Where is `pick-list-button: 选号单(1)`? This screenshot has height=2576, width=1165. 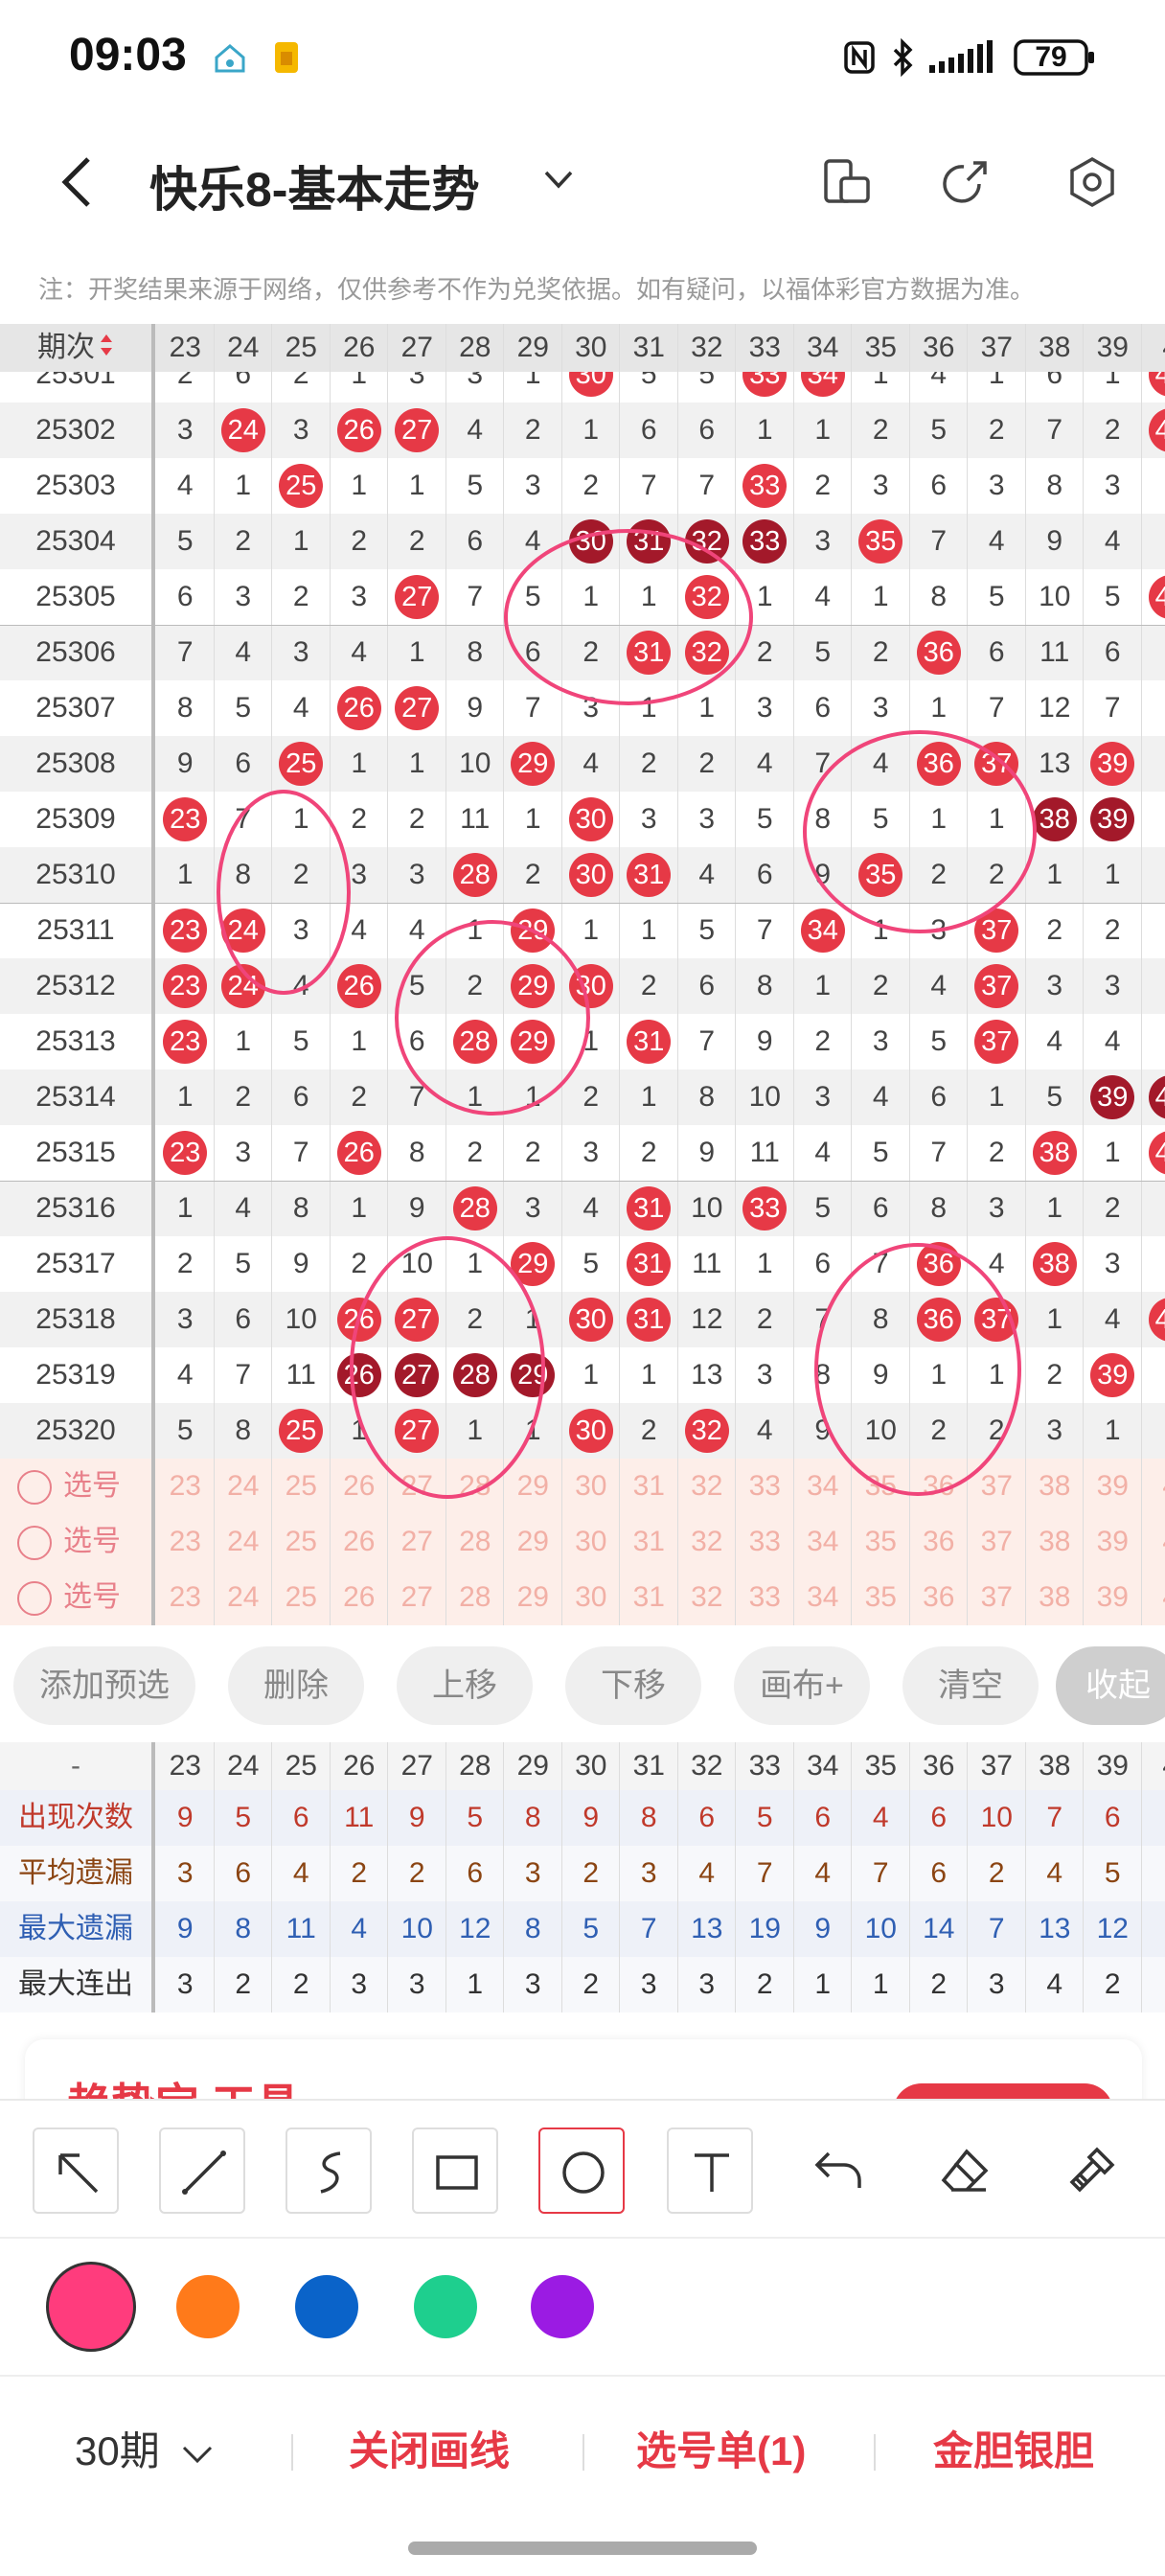
pick-list-button: 选号单(1) is located at coordinates (721, 2451).